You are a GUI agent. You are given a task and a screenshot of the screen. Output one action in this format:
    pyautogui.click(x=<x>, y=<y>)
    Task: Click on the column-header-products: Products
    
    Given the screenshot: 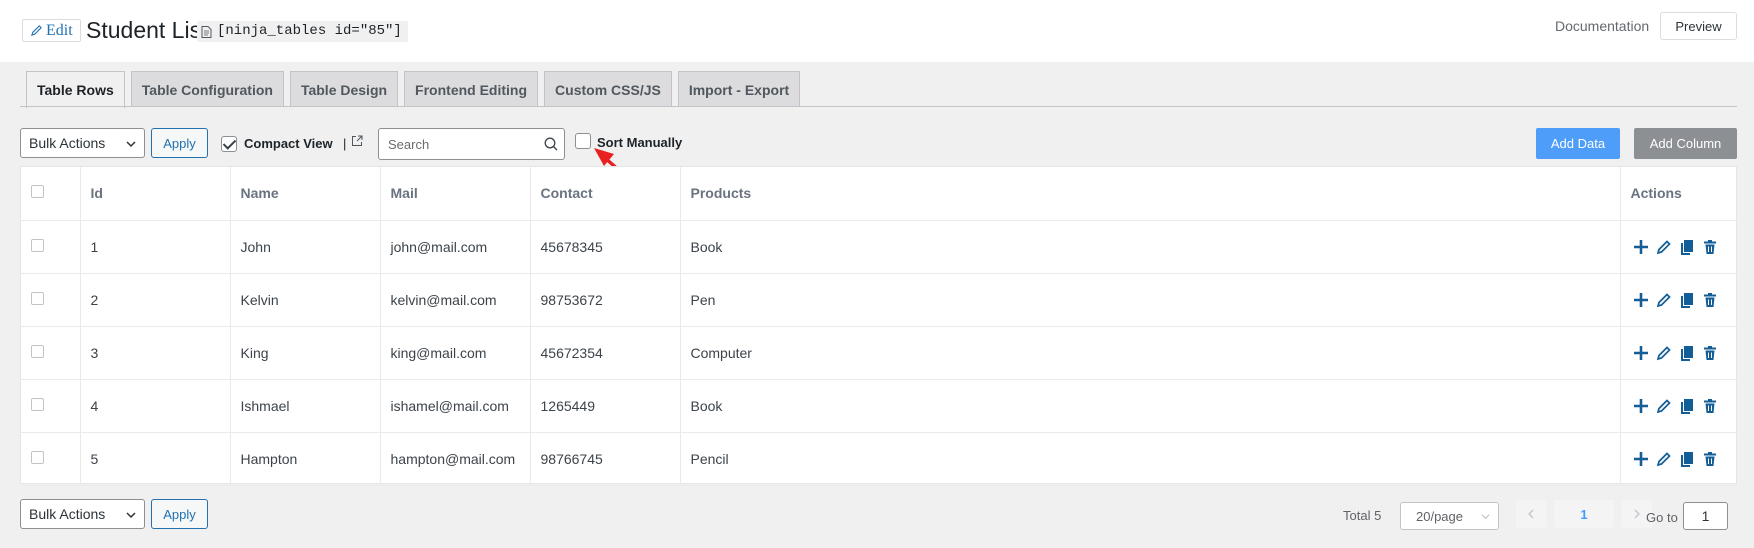 What is the action you would take?
    pyautogui.click(x=1150, y=194)
    